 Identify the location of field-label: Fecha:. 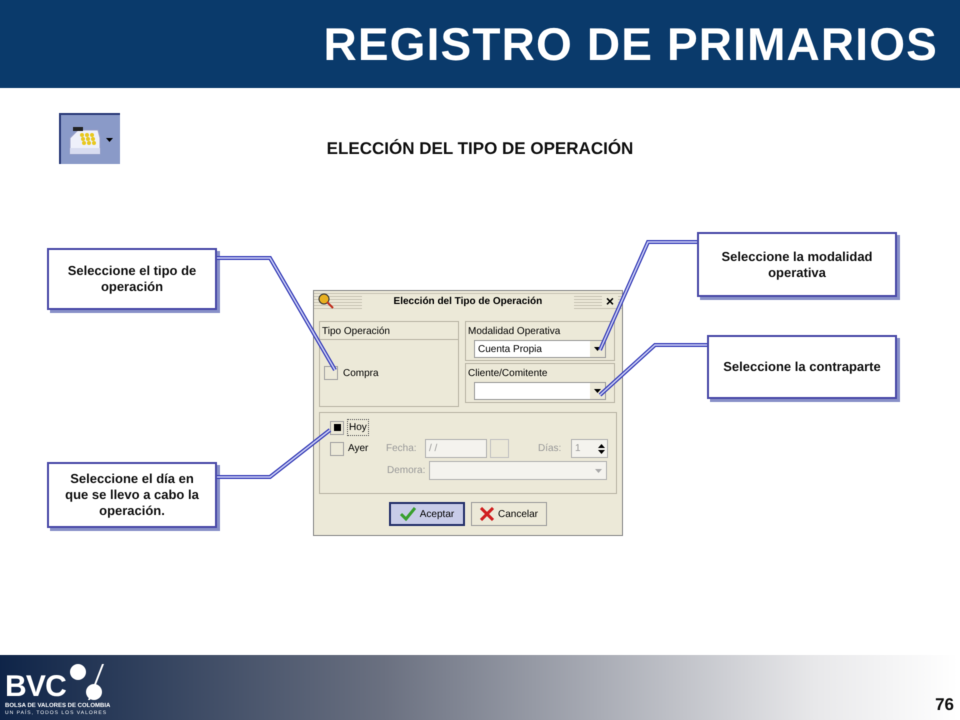
(402, 449).